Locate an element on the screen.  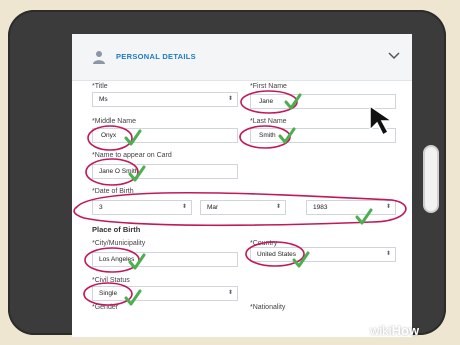
country-value: United States is located at coordinates (277, 254).